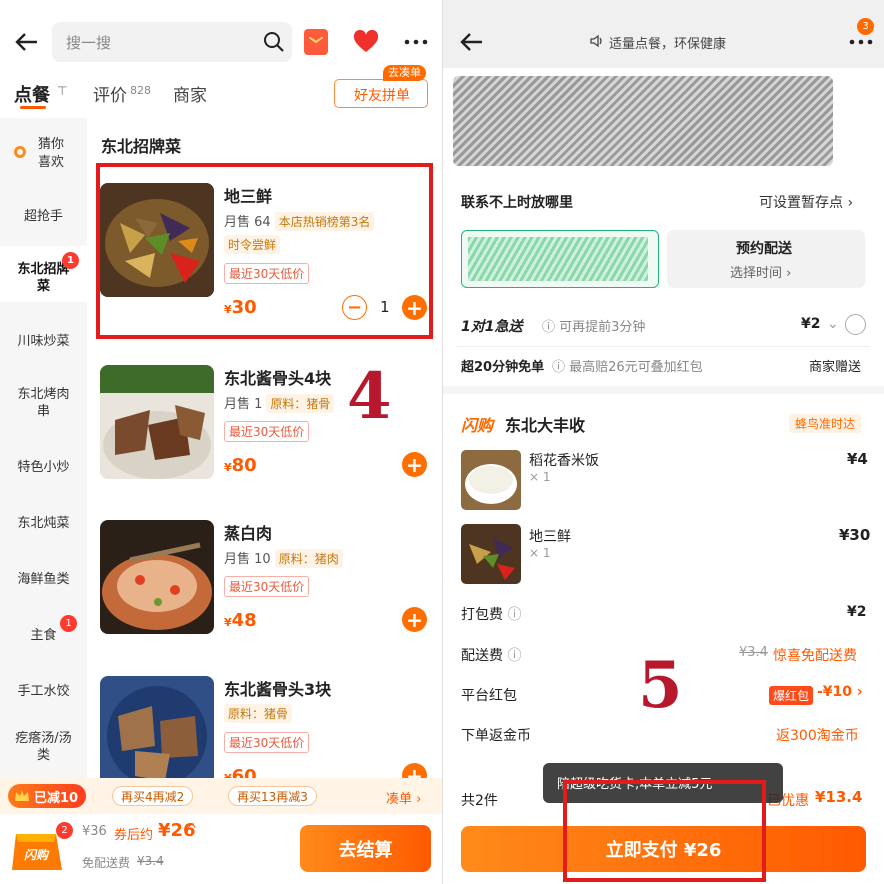 This screenshot has height=884, width=884. Describe the element at coordinates (597, 41) in the screenshot. I see `speaker-icon` at that location.